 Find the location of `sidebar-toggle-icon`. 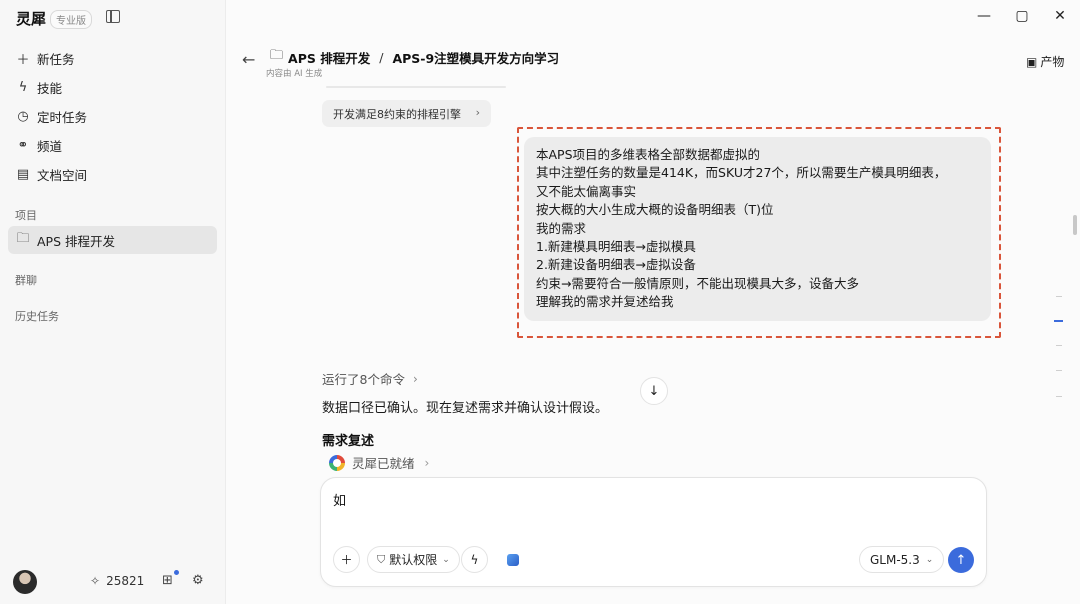

sidebar-toggle-icon is located at coordinates (113, 16).